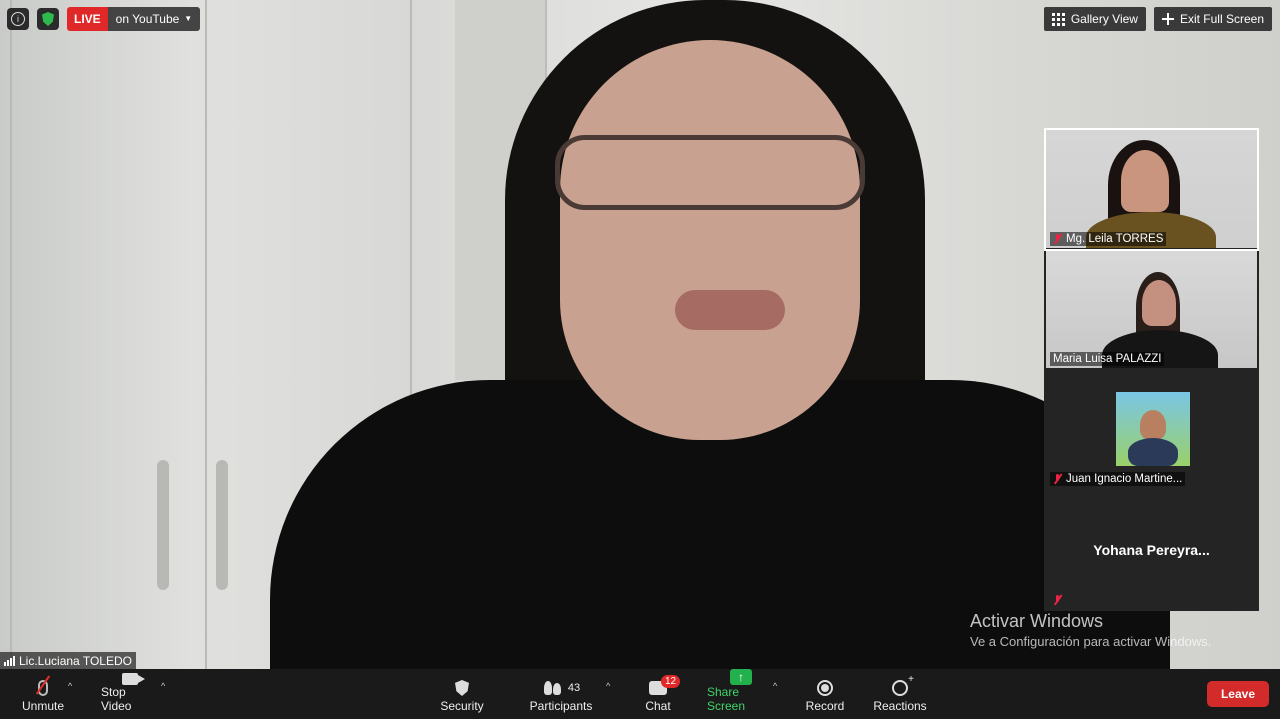 This screenshot has height=719, width=1280. What do you see at coordinates (1058, 19) in the screenshot?
I see `grid-icon` at bounding box center [1058, 19].